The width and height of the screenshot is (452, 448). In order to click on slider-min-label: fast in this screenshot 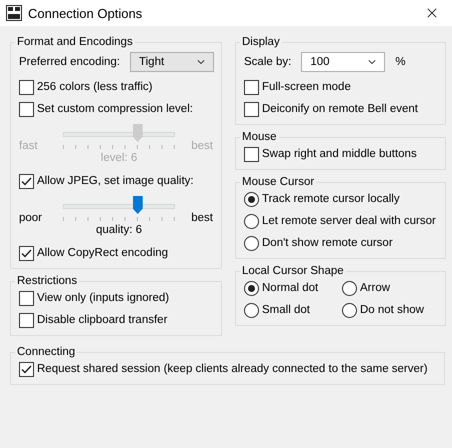, I will do `click(29, 146)`.